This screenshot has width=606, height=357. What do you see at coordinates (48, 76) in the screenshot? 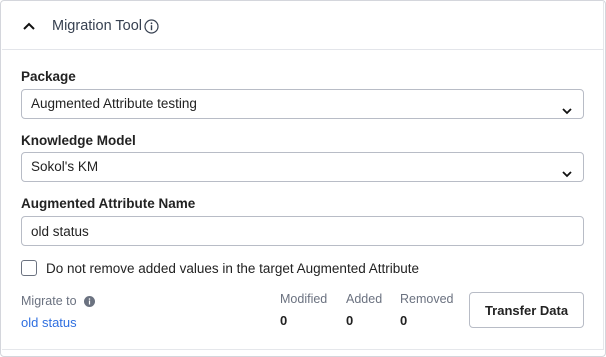
I see `package-label: Package` at bounding box center [48, 76].